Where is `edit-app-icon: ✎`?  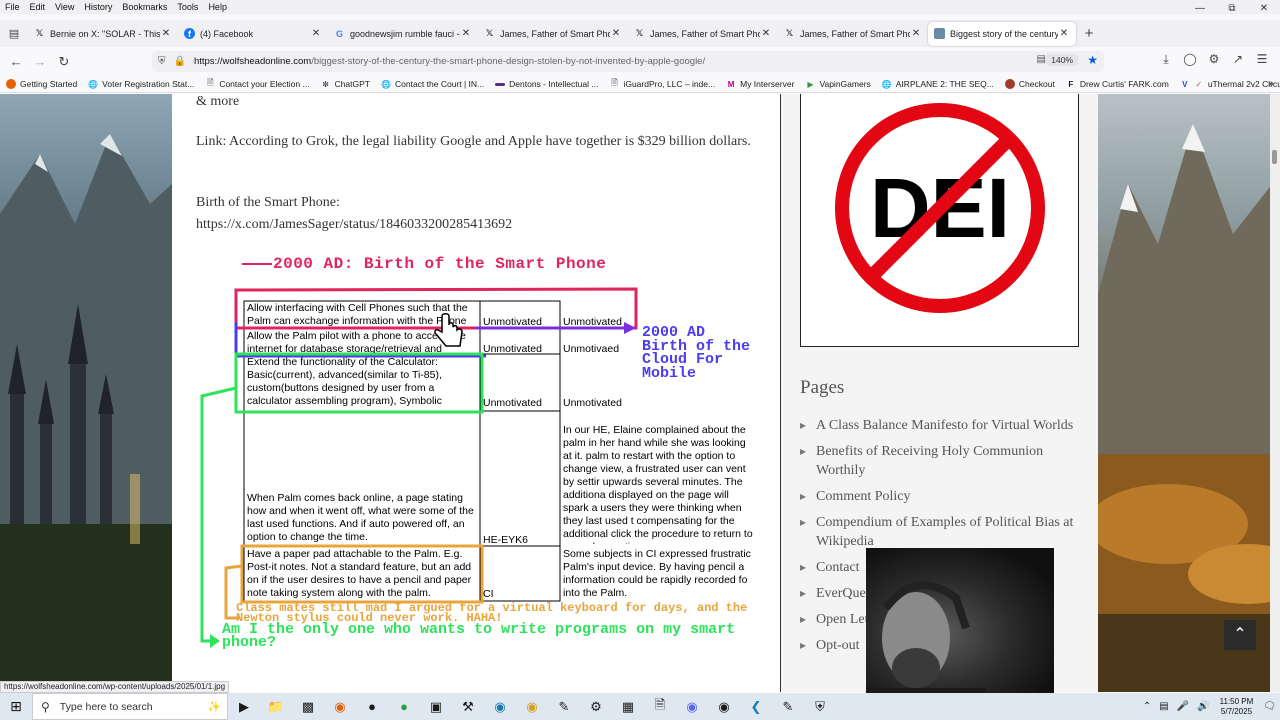
edit-app-icon: ✎ is located at coordinates (788, 707).